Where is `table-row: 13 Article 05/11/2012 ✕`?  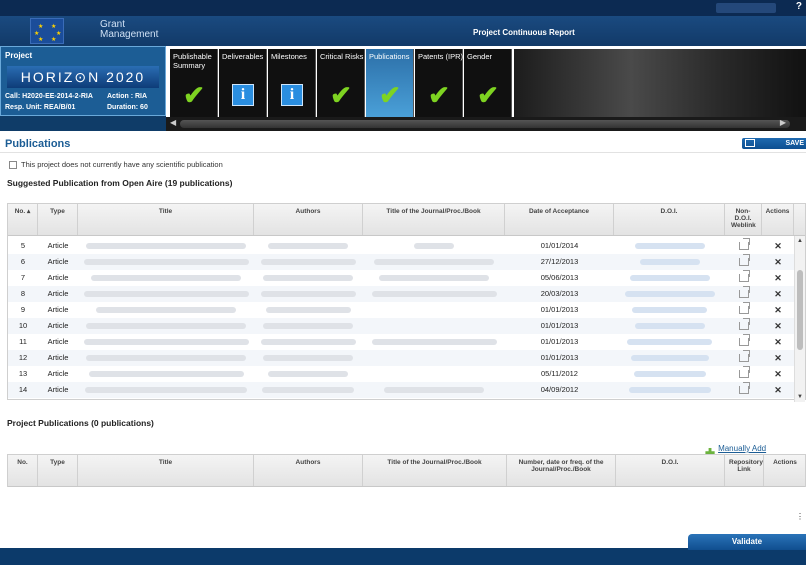
table-row: 13 Article 05/11/2012 ✕ is located at coordinates (401, 374).